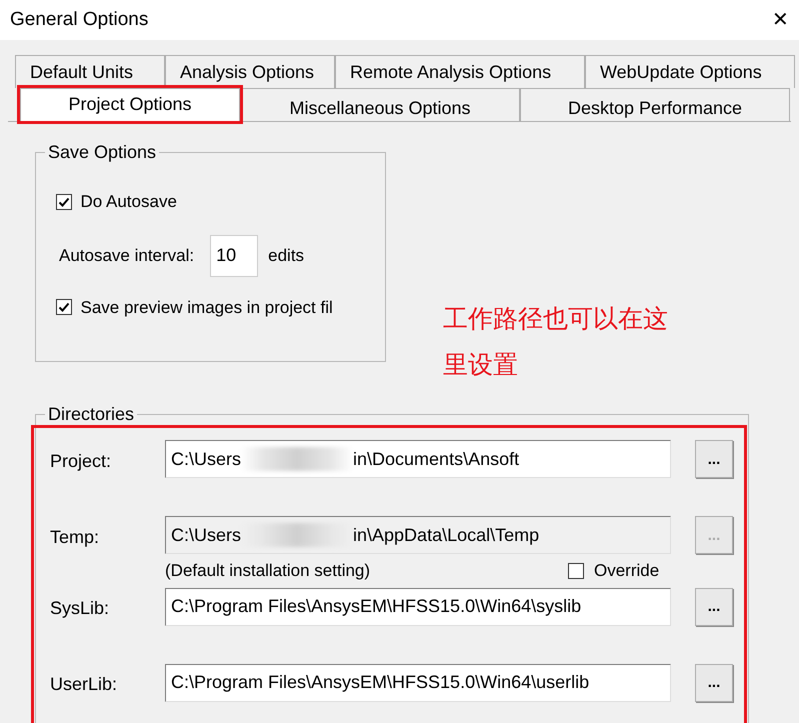 The width and height of the screenshot is (799, 723). What do you see at coordinates (556, 342) in the screenshot?
I see `annotation-text: 工作路径也可以在这里设置` at bounding box center [556, 342].